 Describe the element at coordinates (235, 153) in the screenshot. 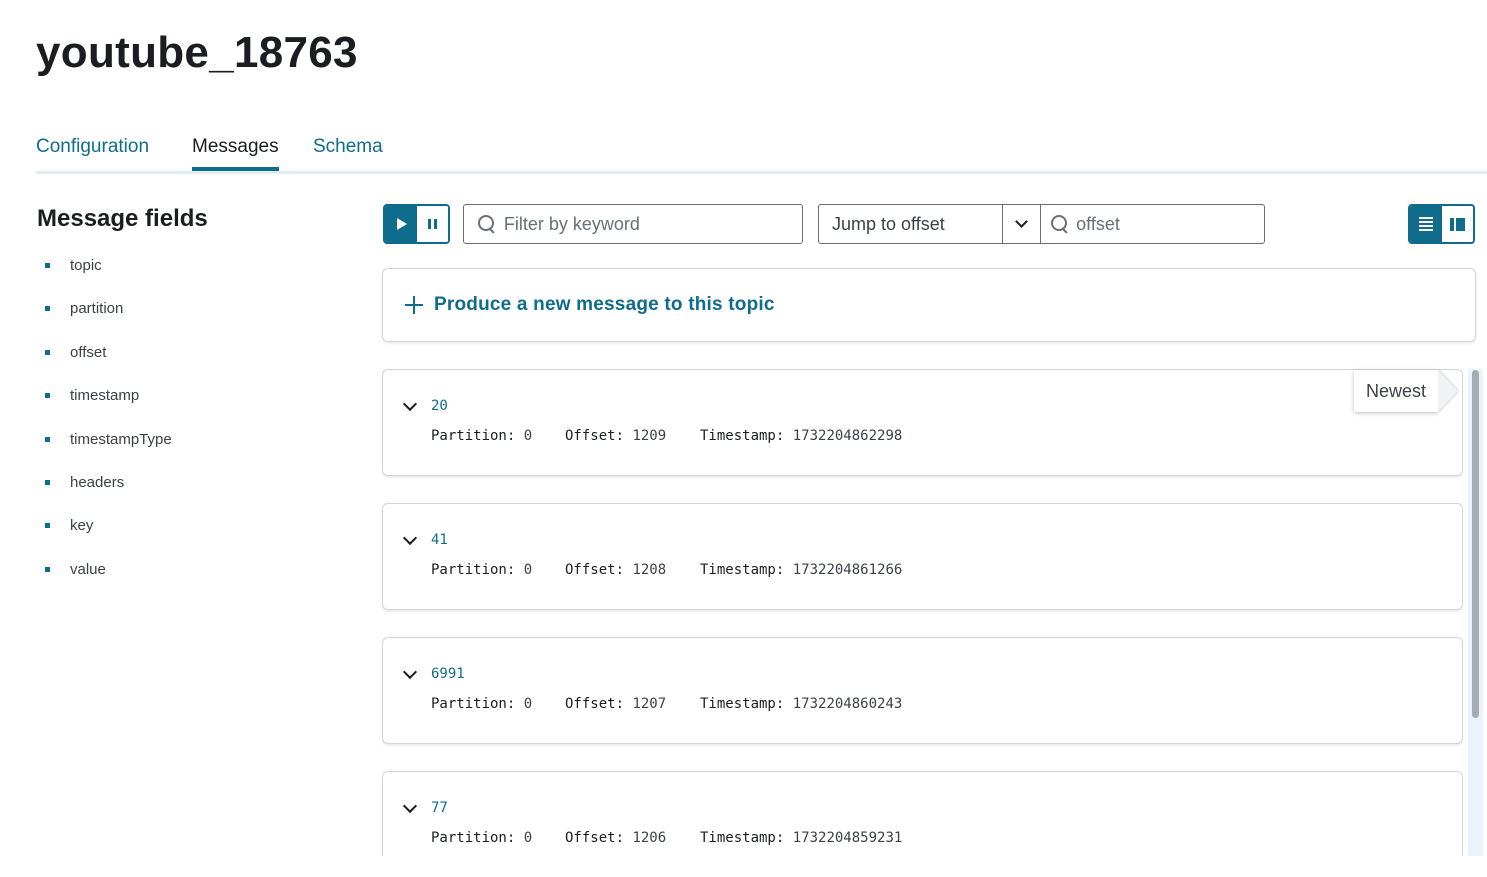

I see `tab-messages: Messages` at that location.